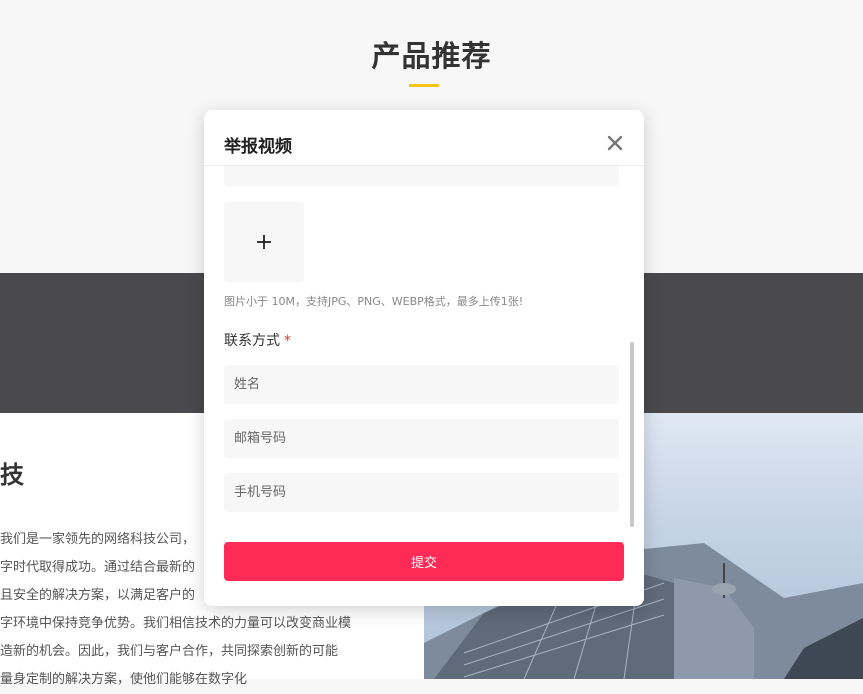 This screenshot has height=694, width=863. Describe the element at coordinates (374, 301) in the screenshot. I see `upload-hint: 图片小于 10M，支持JPG、PNG、WEBP格式，最多上传1张!` at that location.